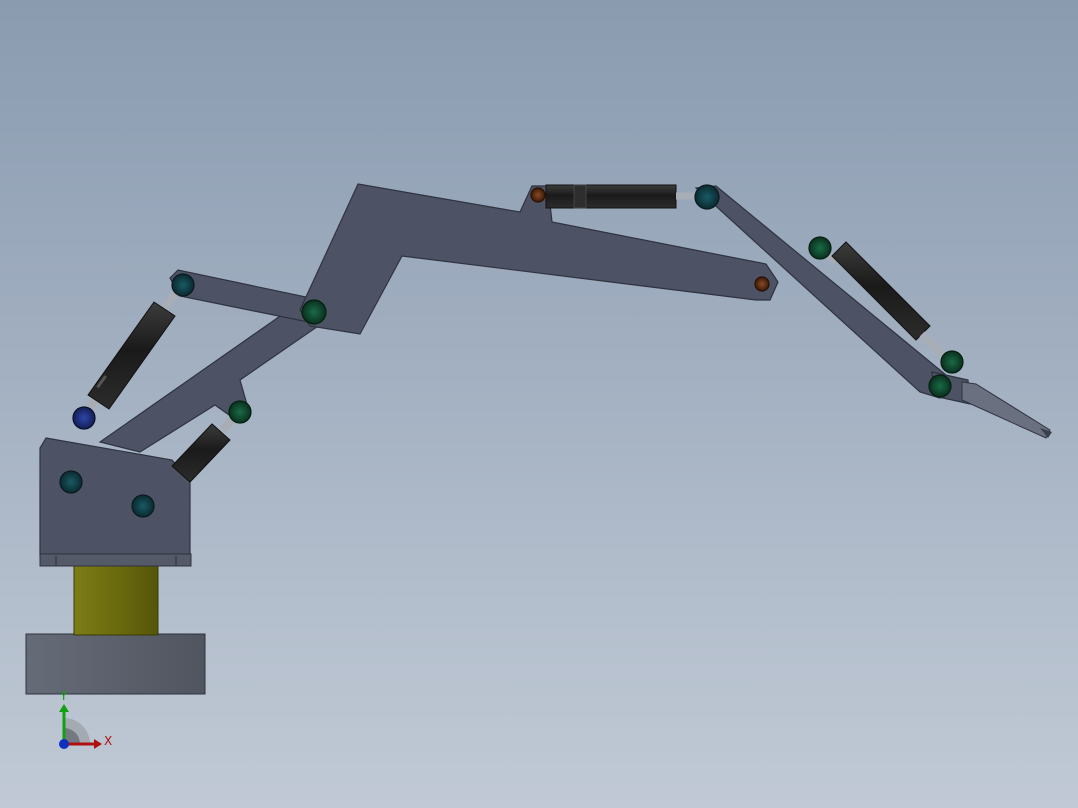 This screenshot has width=1078, height=808. What do you see at coordinates (707, 197) in the screenshot?
I see `pin-top-actuator-right` at bounding box center [707, 197].